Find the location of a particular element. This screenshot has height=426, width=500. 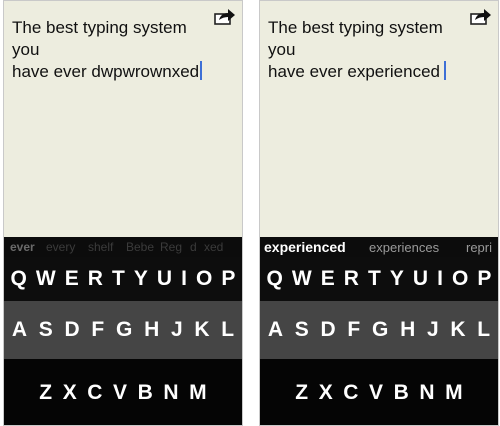

suggestion-item: repri is located at coordinates (479, 247).